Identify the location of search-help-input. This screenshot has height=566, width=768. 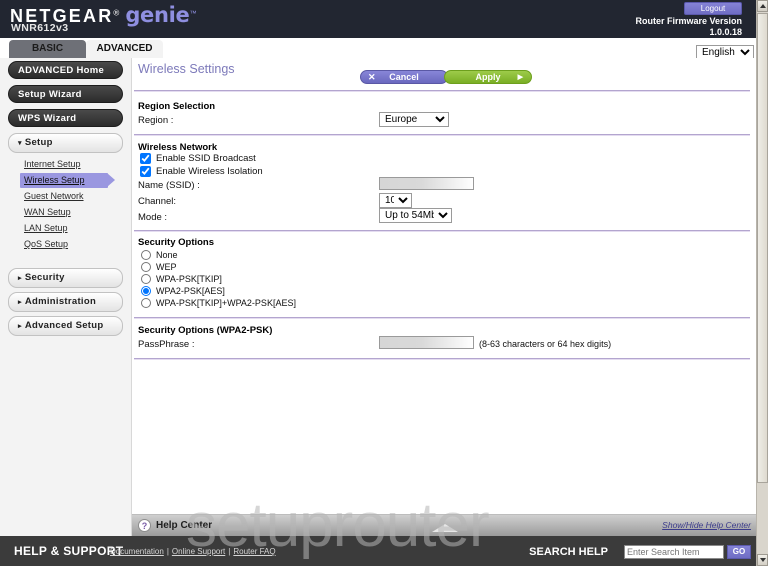
(674, 552).